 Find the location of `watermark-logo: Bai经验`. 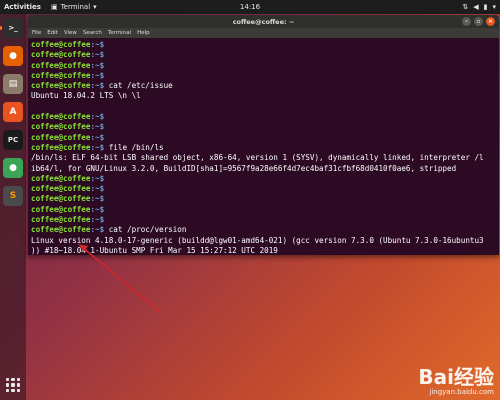

watermark-logo: Bai经验 is located at coordinates (456, 377).